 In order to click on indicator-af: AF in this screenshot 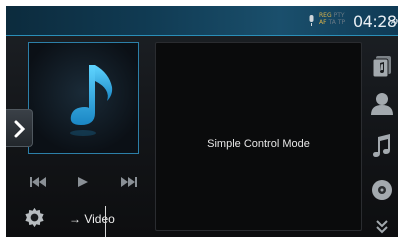, I will do `click(323, 22)`.